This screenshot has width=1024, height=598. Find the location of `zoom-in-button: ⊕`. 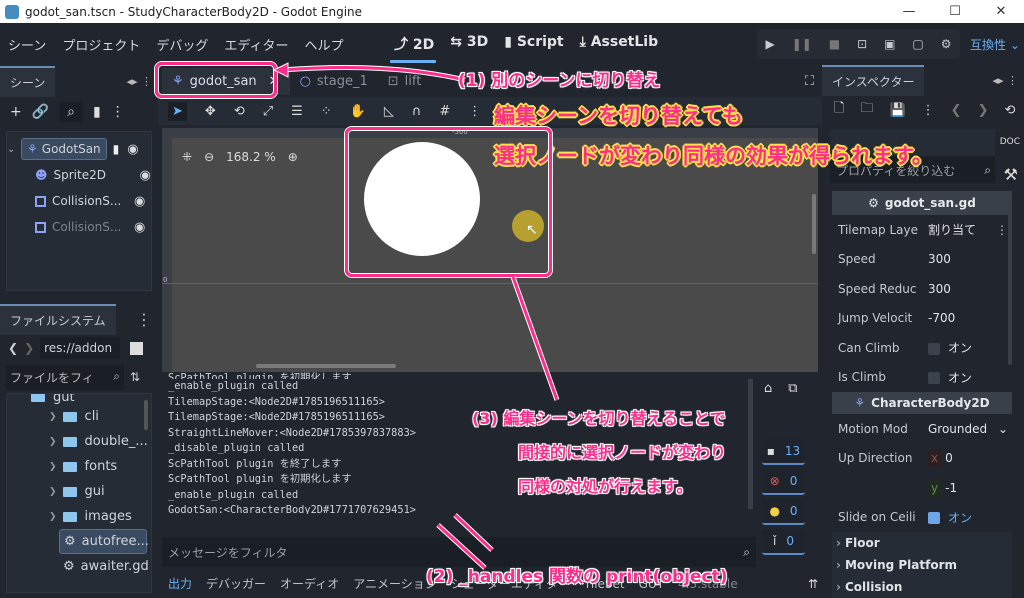

zoom-in-button: ⊕ is located at coordinates (293, 157).